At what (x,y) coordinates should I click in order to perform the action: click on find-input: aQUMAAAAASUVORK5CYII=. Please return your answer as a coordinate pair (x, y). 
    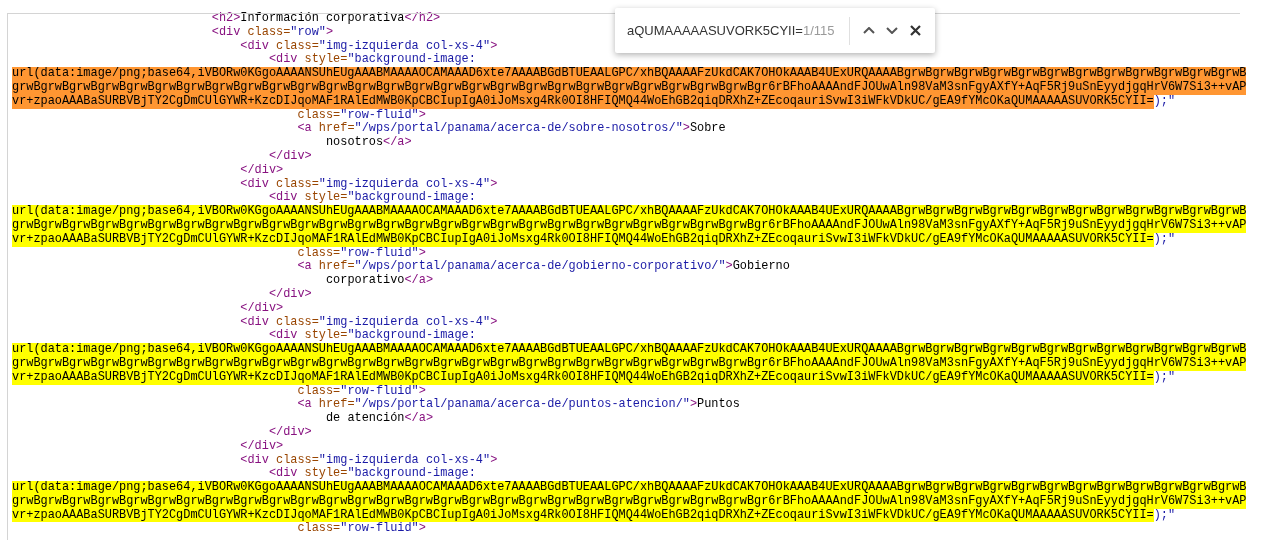
    Looking at the image, I should click on (715, 30).